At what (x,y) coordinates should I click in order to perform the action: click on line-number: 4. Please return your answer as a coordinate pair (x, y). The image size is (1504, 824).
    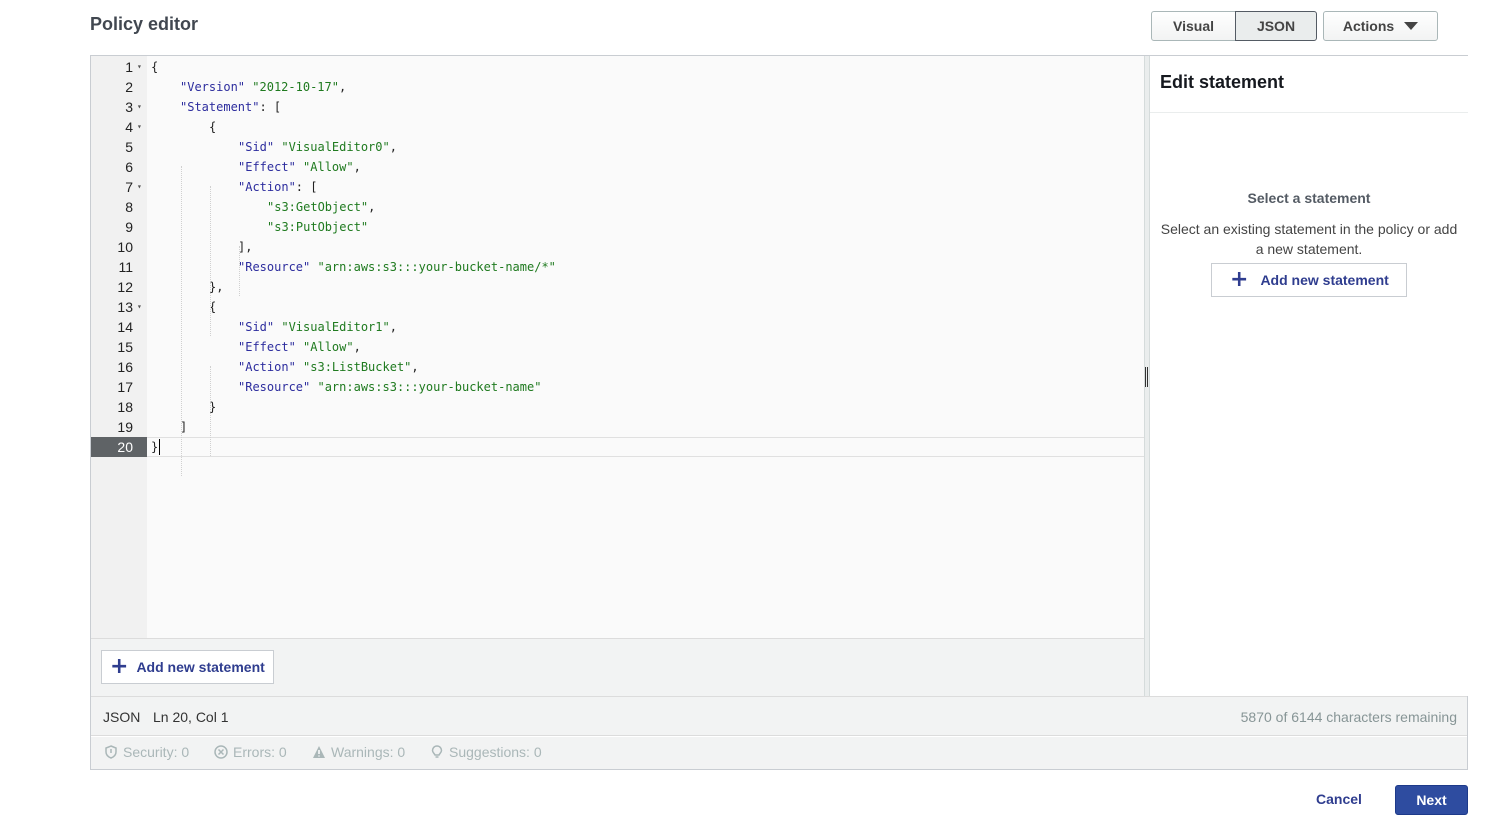
    Looking at the image, I should click on (129, 127).